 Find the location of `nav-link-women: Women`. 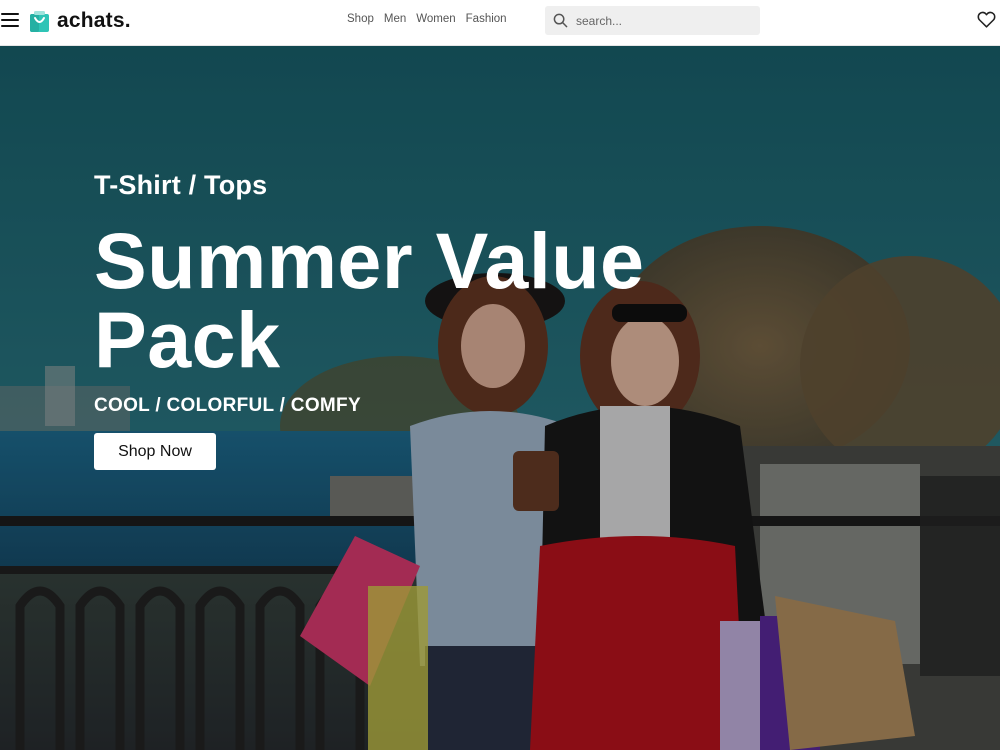

nav-link-women: Women is located at coordinates (435, 19).